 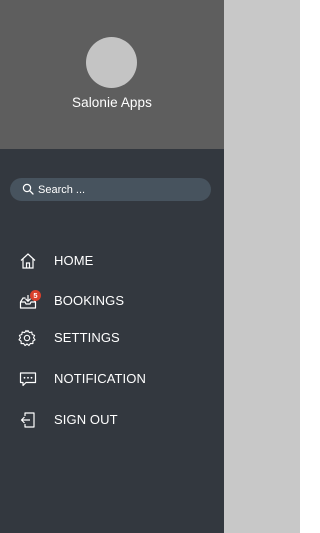 I want to click on menu-item-label: NOTIFICATION, so click(x=100, y=378).